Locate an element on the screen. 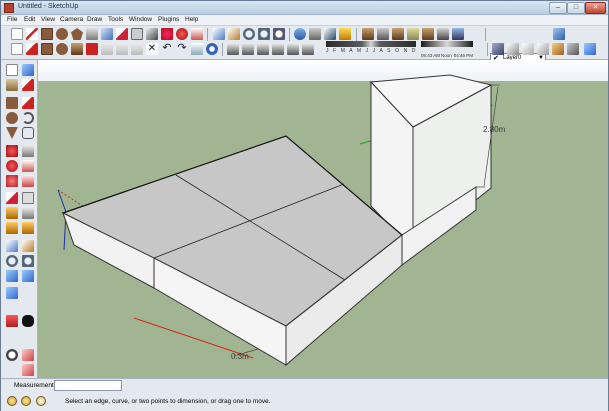 This screenshot has height=411, width=609. paste-icon is located at coordinates (137, 49).